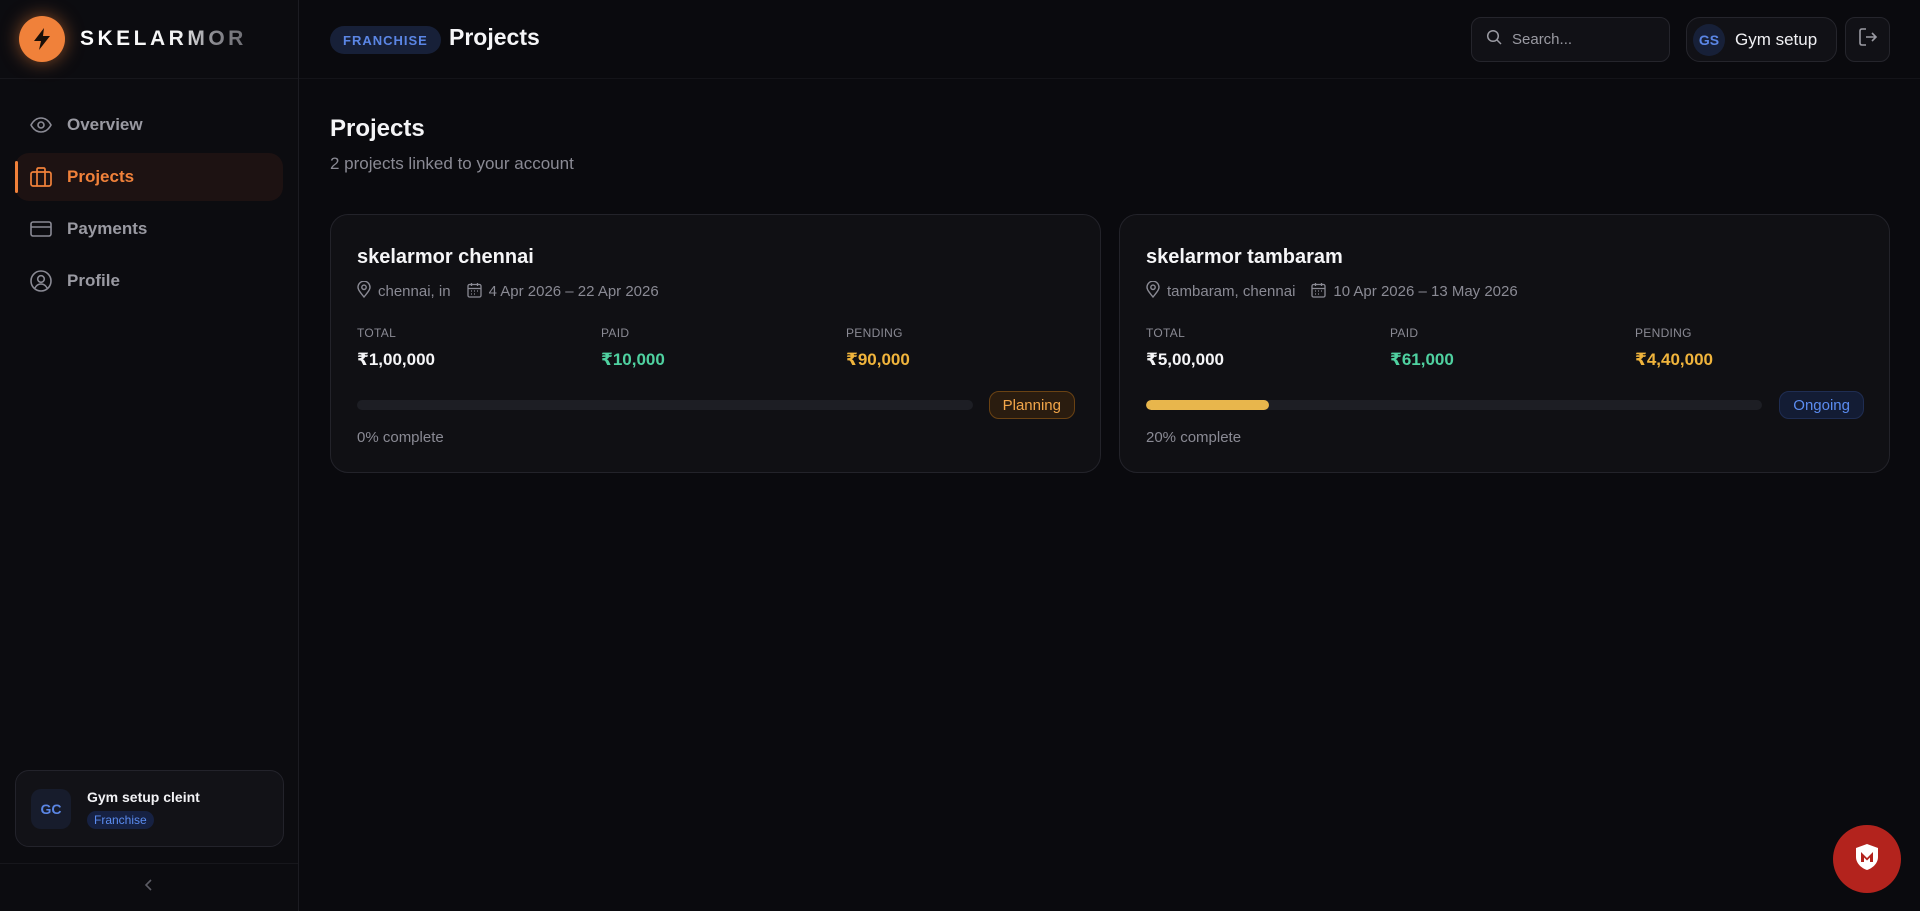 This screenshot has height=911, width=1920. What do you see at coordinates (41, 125) in the screenshot?
I see `eye-icon` at bounding box center [41, 125].